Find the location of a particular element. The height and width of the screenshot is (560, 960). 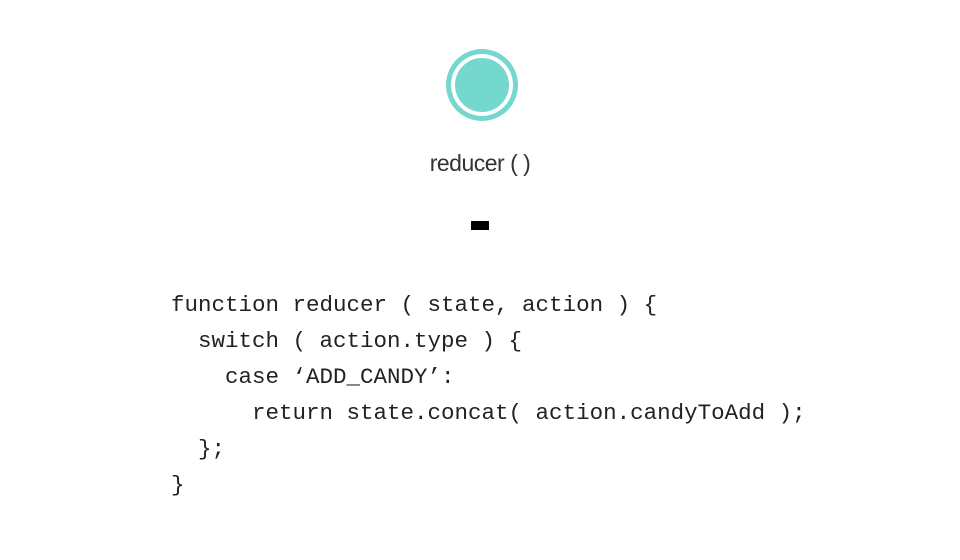

code-line: } is located at coordinates (178, 485).